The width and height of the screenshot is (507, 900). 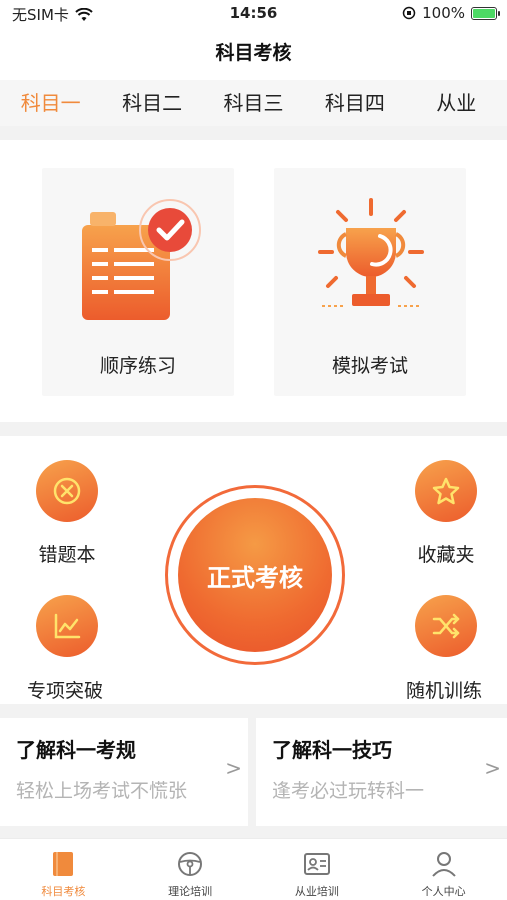 What do you see at coordinates (190, 891) in the screenshot?
I see `tabbar-label: 理论培训` at bounding box center [190, 891].